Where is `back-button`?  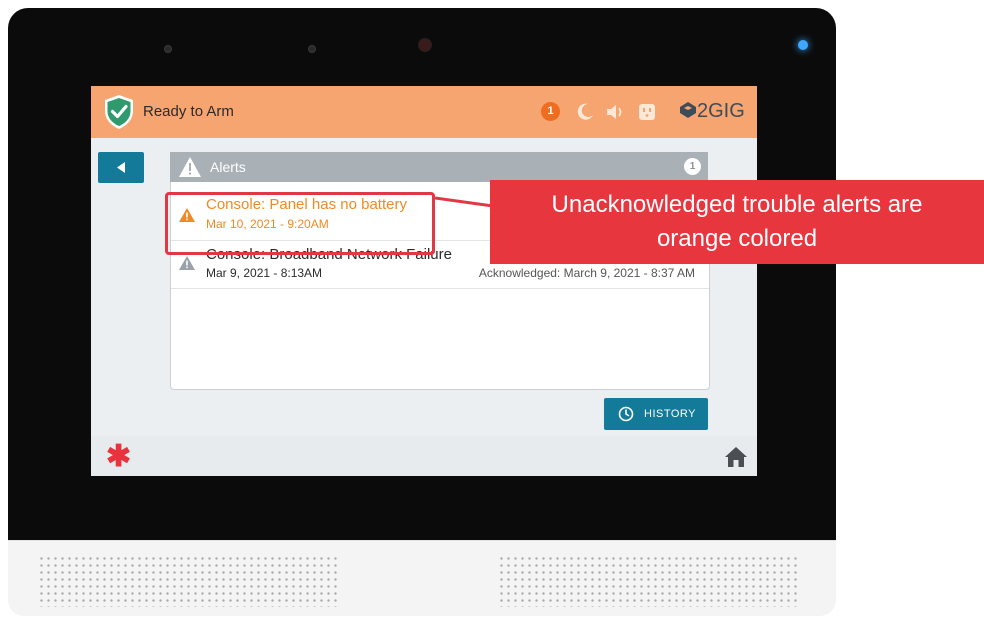
back-button is located at coordinates (121, 167).